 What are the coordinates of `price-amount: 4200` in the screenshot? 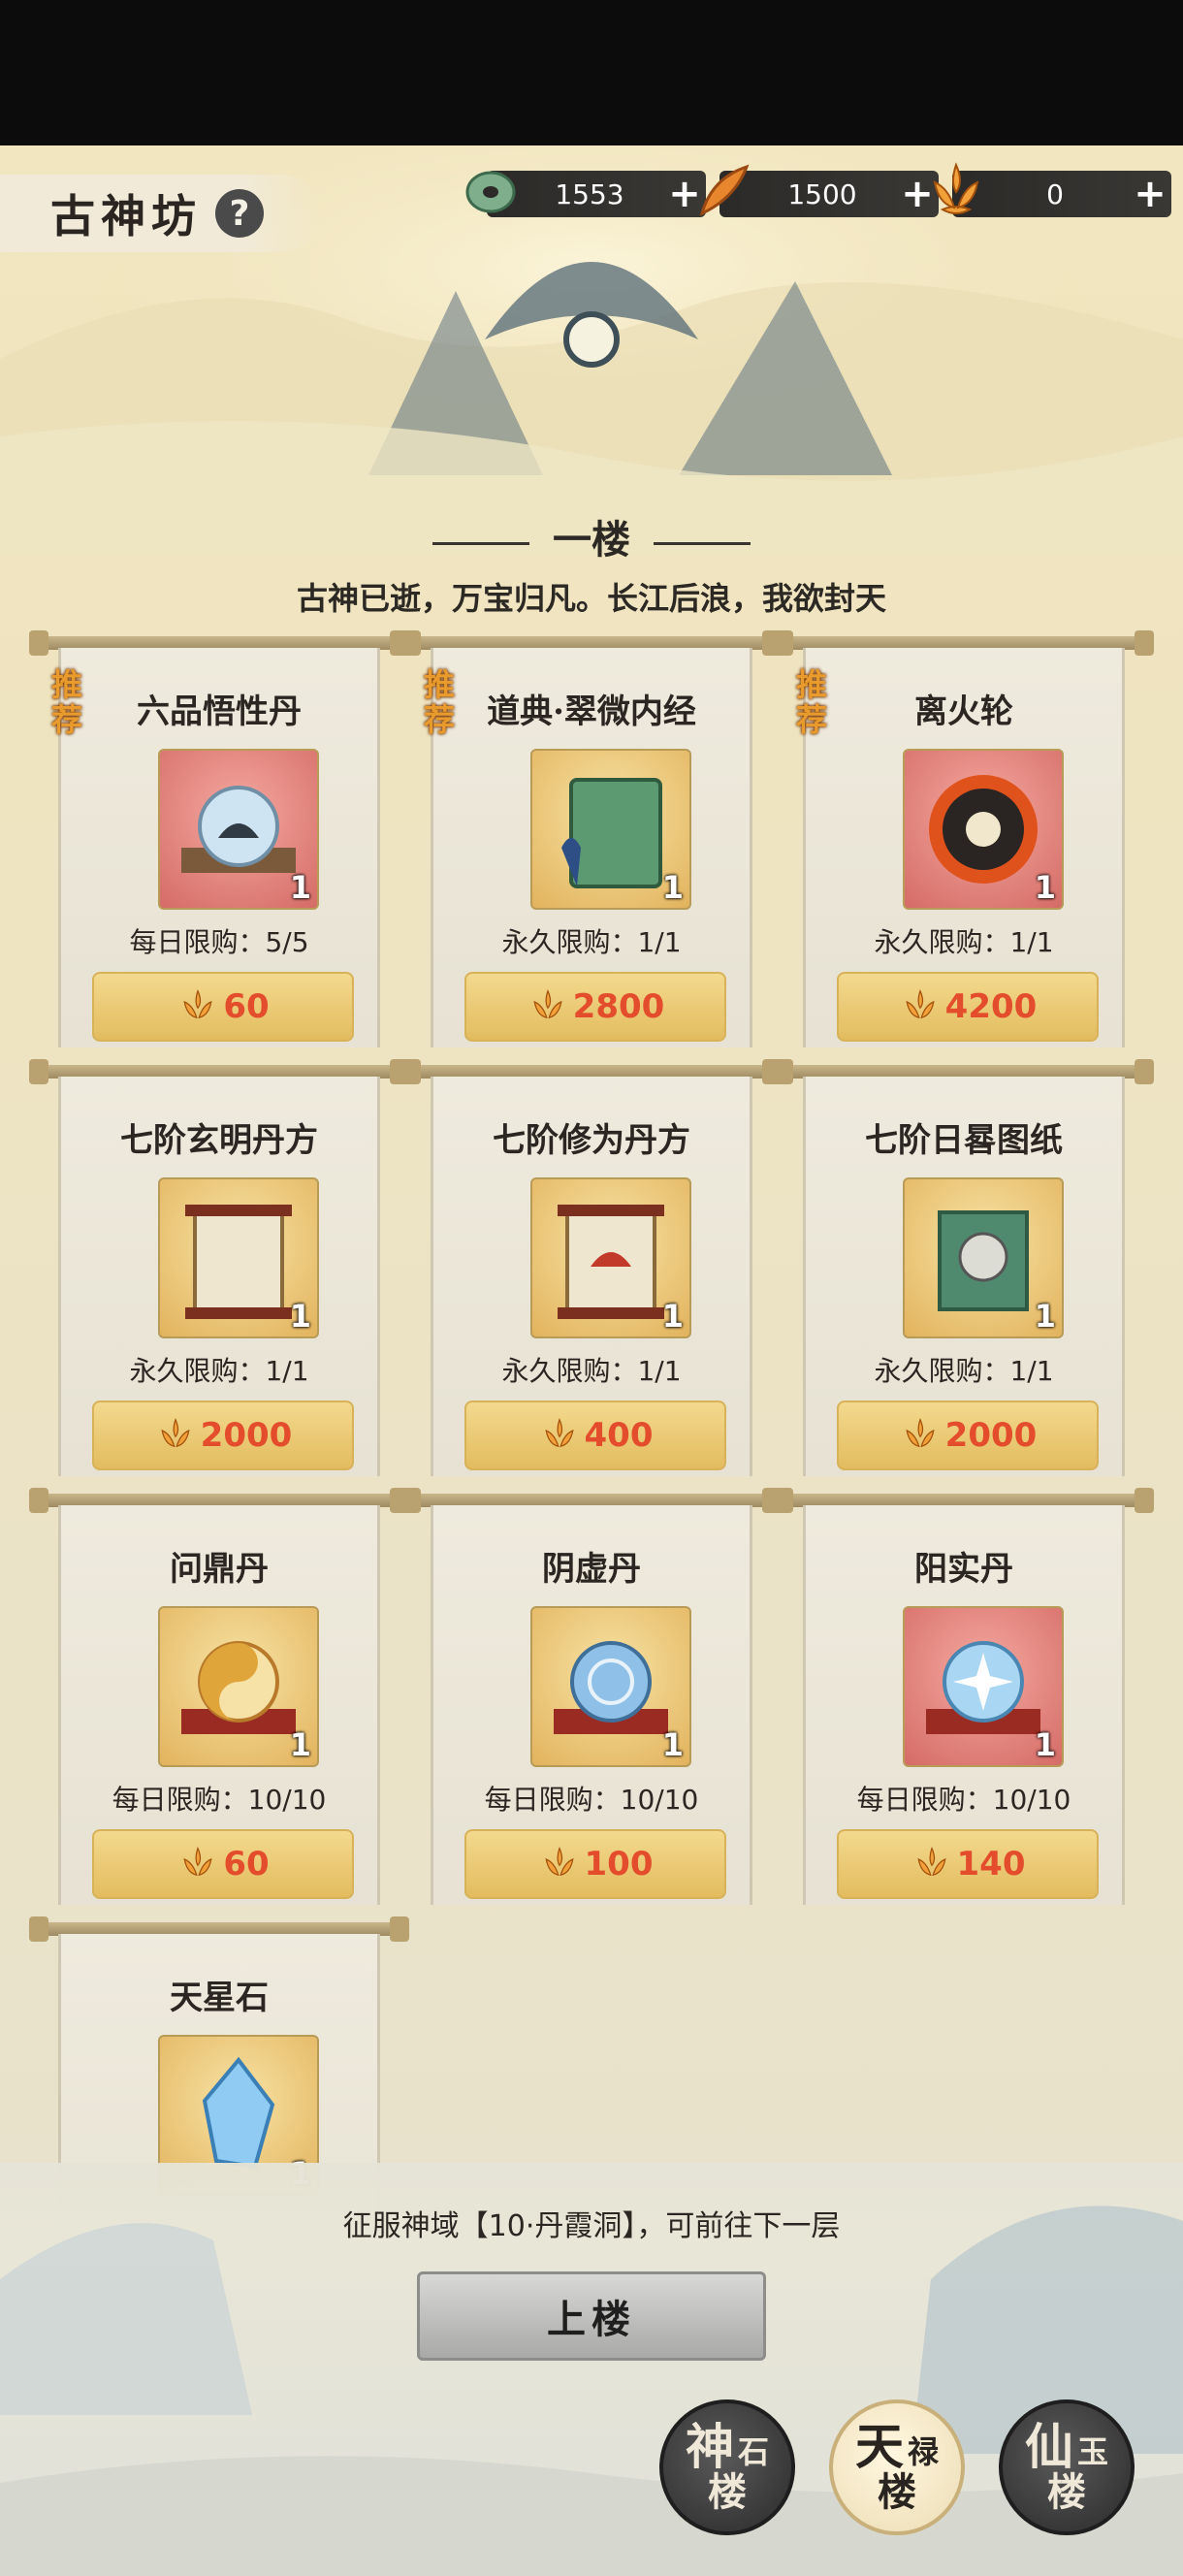 It's located at (991, 1006).